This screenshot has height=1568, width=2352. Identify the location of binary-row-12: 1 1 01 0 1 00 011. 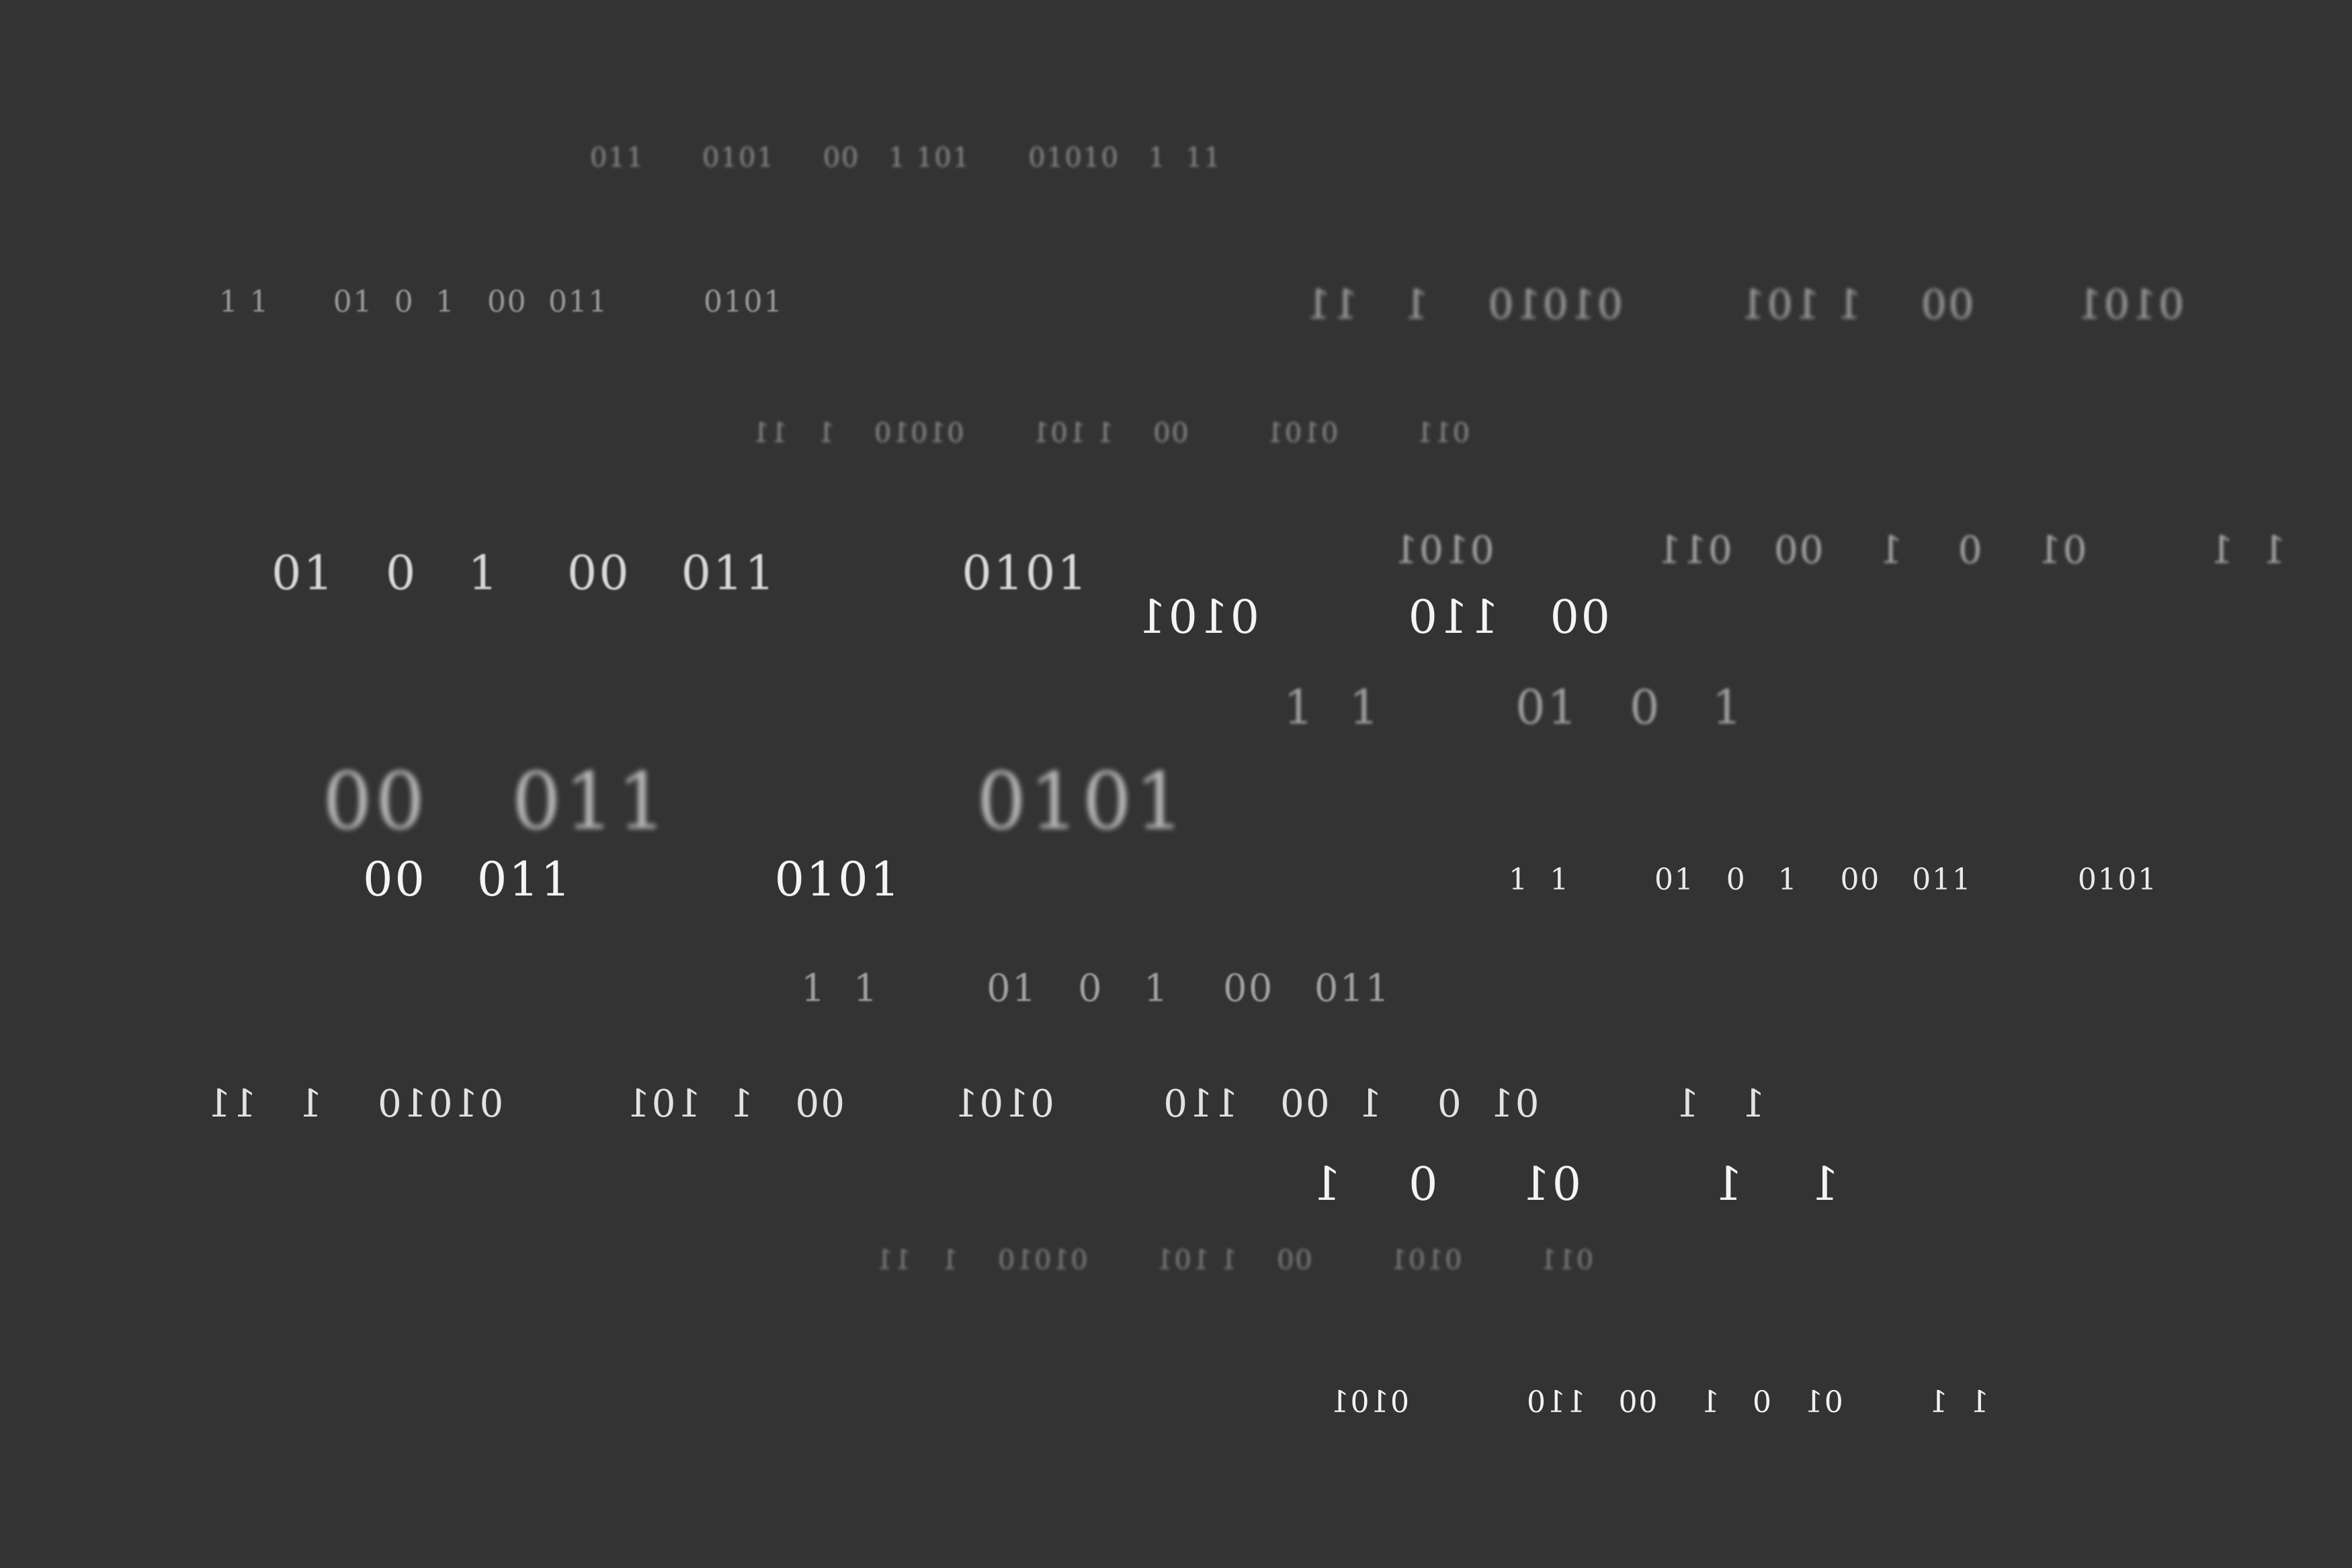
(1096, 988).